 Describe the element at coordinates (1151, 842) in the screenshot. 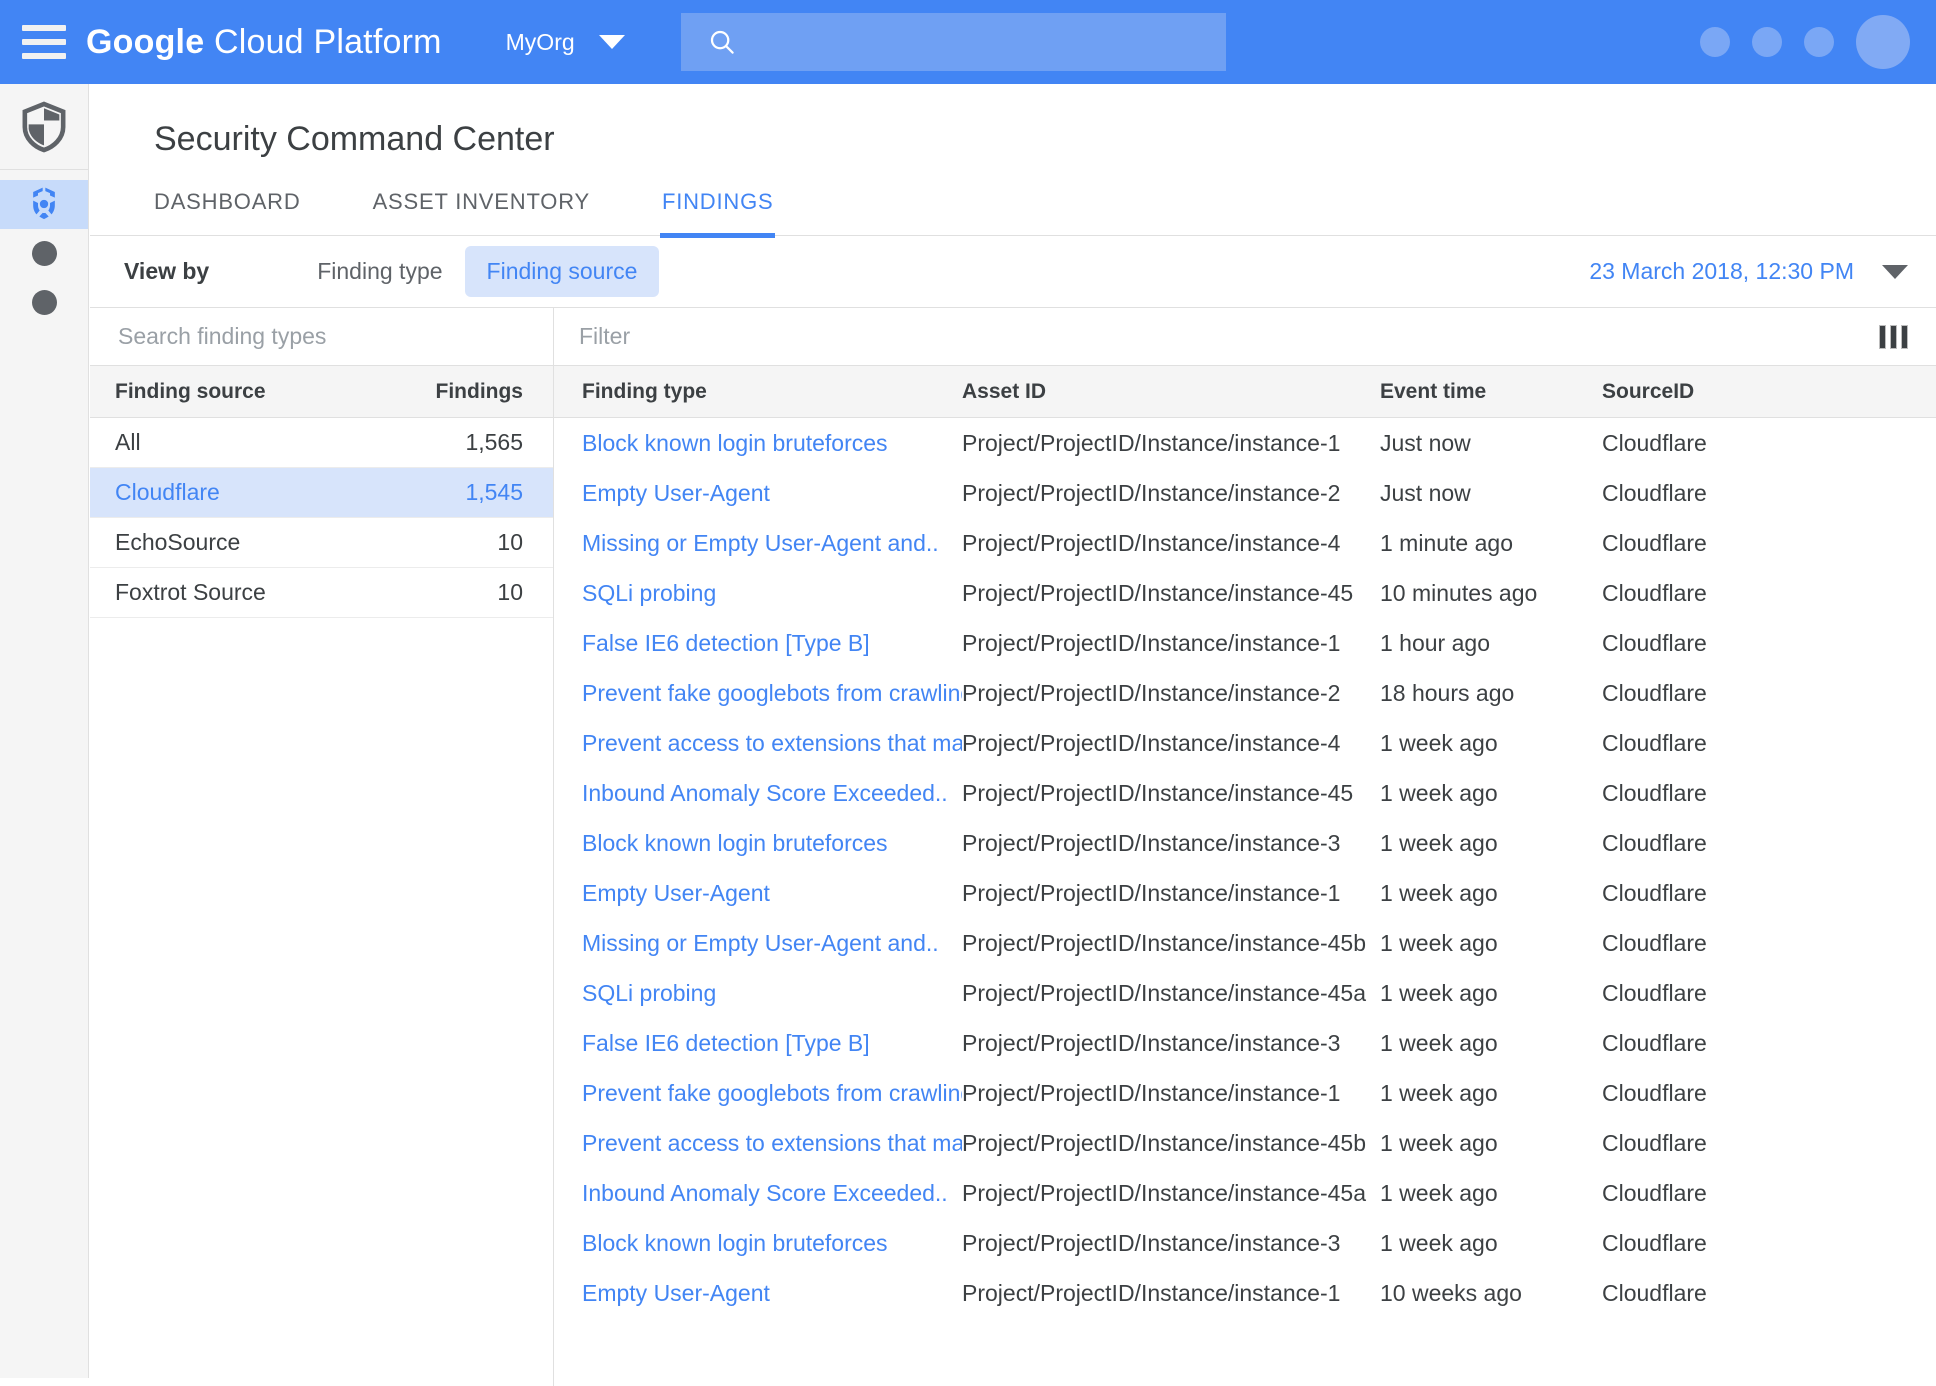

I see `asset-id-cell: Project/ProjectID/Instance/instance-3` at that location.